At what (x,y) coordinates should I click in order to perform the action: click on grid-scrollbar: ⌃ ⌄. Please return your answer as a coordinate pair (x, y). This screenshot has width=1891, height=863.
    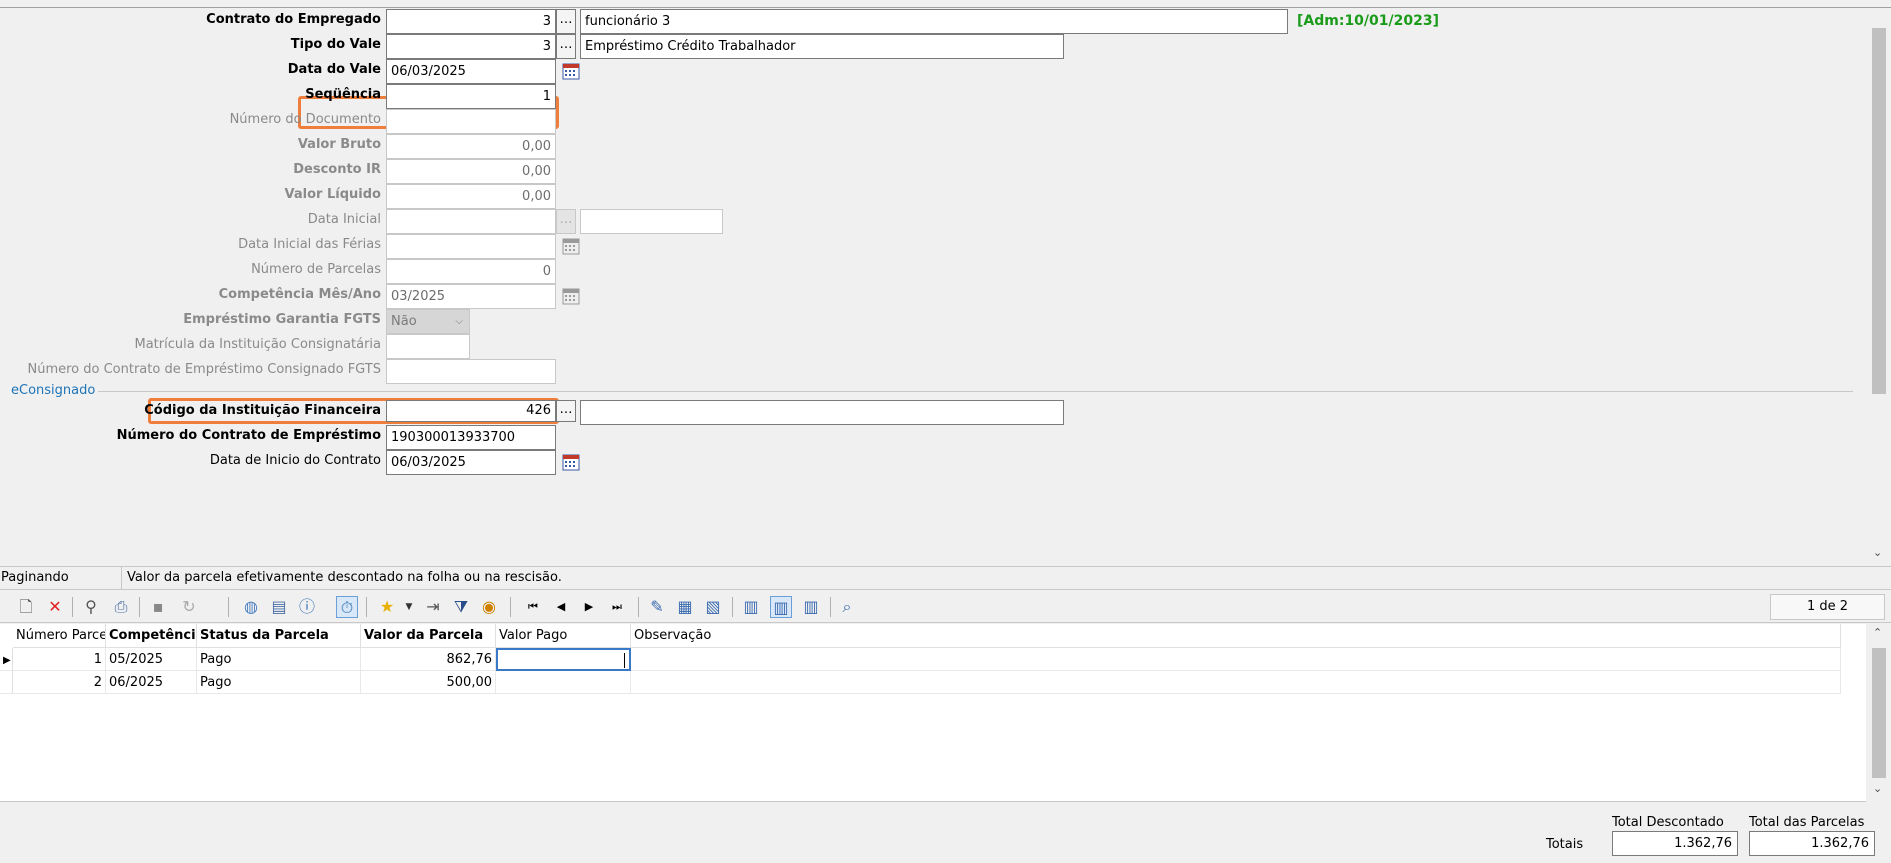
    Looking at the image, I should click on (1878, 713).